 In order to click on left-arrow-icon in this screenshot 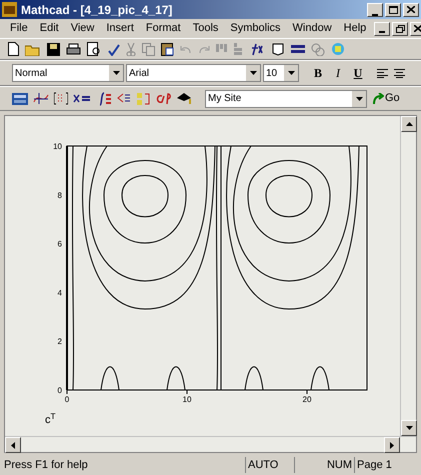, I will do `click(13, 445)`.